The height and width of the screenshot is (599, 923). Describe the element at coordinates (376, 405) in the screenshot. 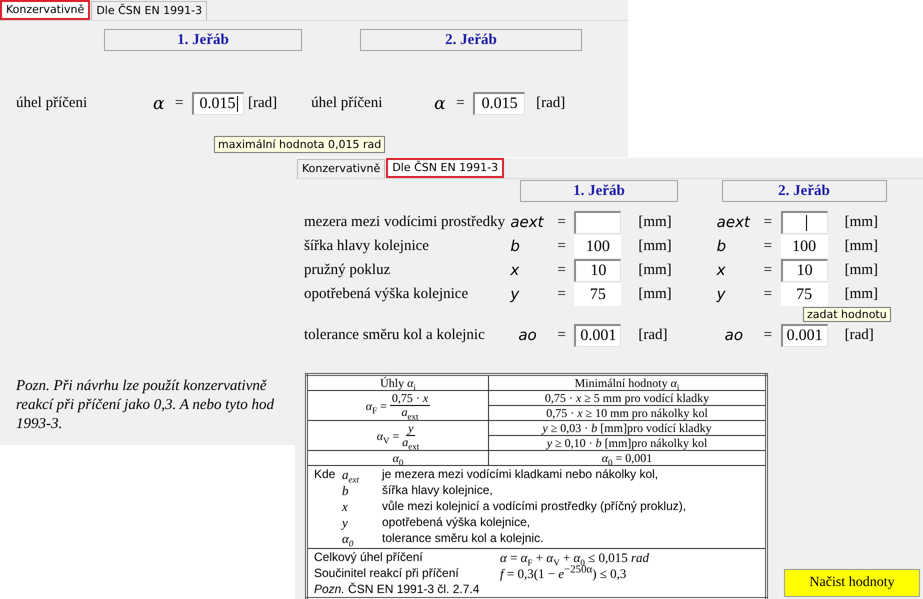

I see `formula-text: α$_{F}$ =` at that location.